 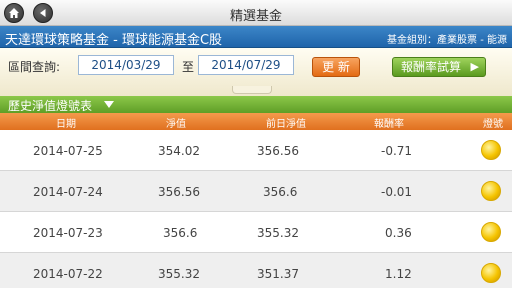 What do you see at coordinates (256, 121) in the screenshot?
I see `table-header: 日期 淨值 前日淨值 報酬率 燈號` at bounding box center [256, 121].